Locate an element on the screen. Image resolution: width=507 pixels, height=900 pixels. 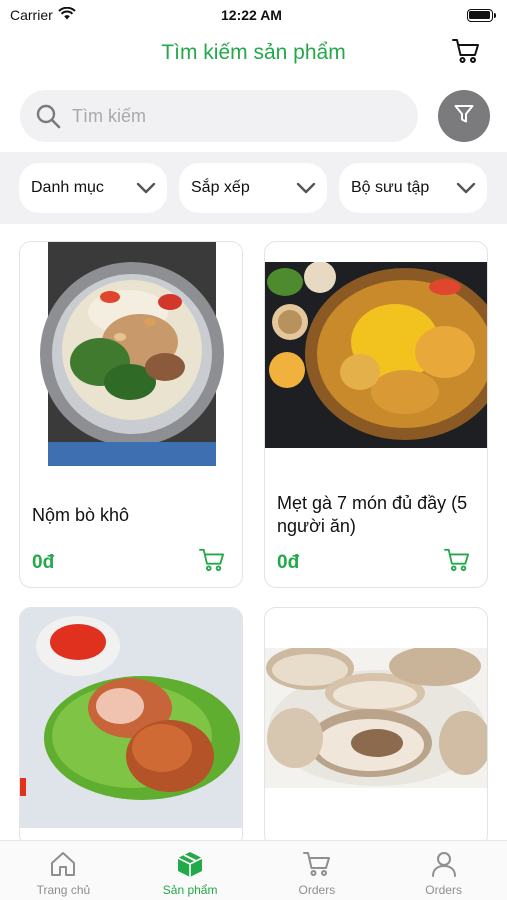
wifi-icon is located at coordinates (67, 14).